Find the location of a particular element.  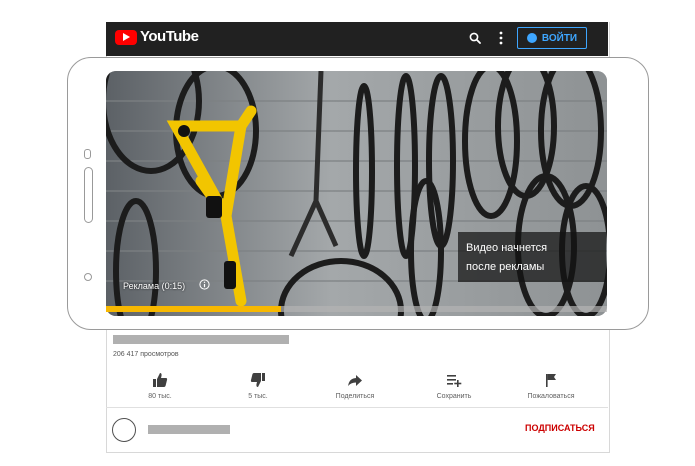

play-triangle-icon is located at coordinates (126, 37).